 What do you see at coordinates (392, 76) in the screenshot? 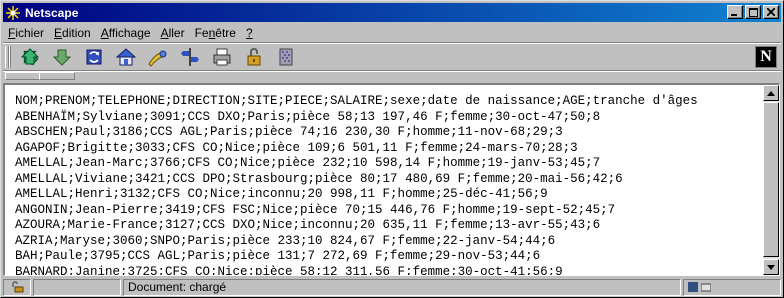
I see `collapsed-toolbars` at bounding box center [392, 76].